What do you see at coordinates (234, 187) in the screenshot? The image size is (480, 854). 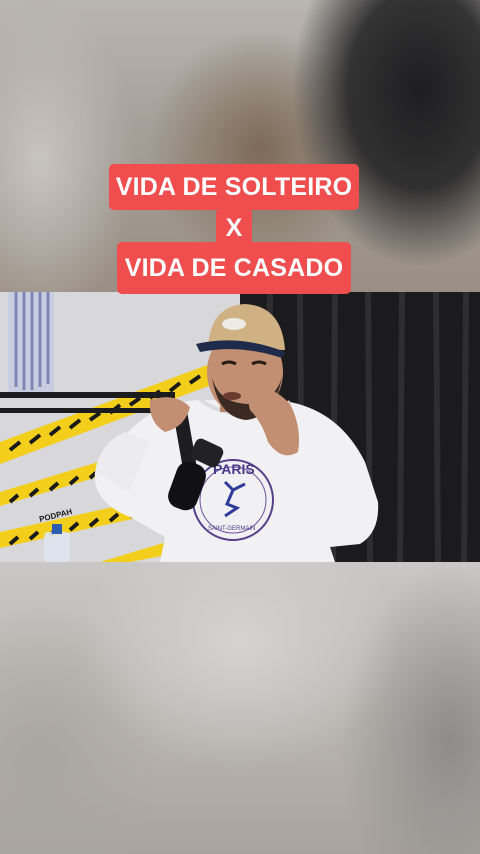 I see `caption-line-1: VIDA DE SOLTEIRO` at bounding box center [234, 187].